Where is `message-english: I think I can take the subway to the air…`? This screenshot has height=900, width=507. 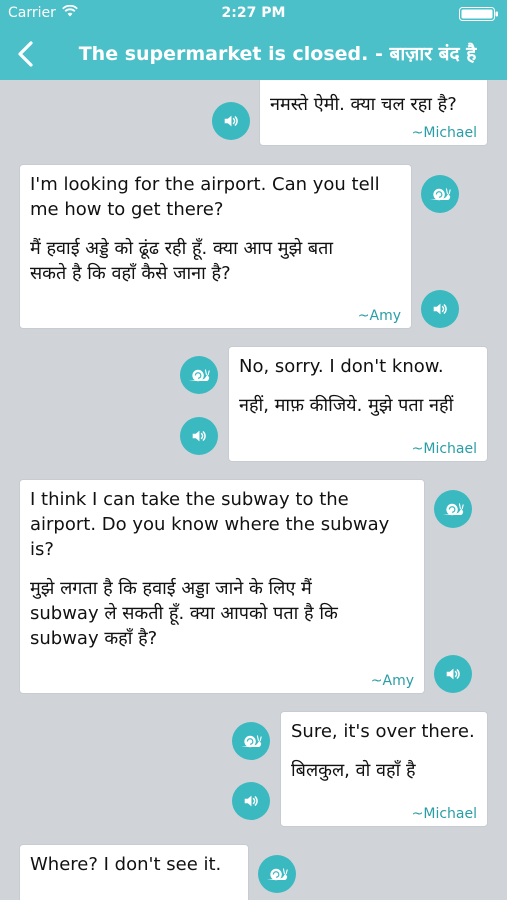 message-english: I think I can take the subway to the air… is located at coordinates (210, 524).